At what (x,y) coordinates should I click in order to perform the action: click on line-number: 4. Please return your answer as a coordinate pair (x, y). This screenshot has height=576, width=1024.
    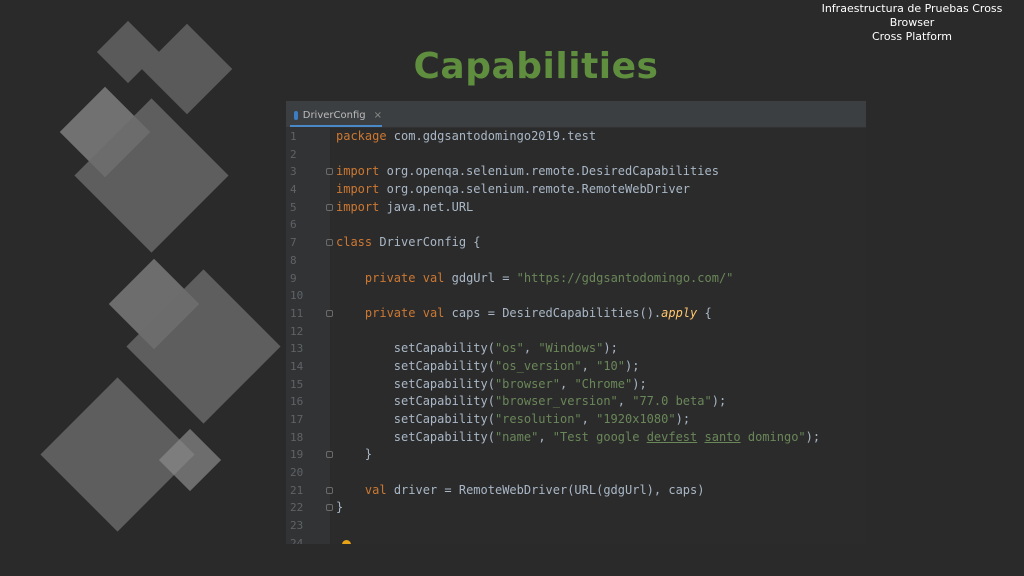
    Looking at the image, I should click on (308, 190).